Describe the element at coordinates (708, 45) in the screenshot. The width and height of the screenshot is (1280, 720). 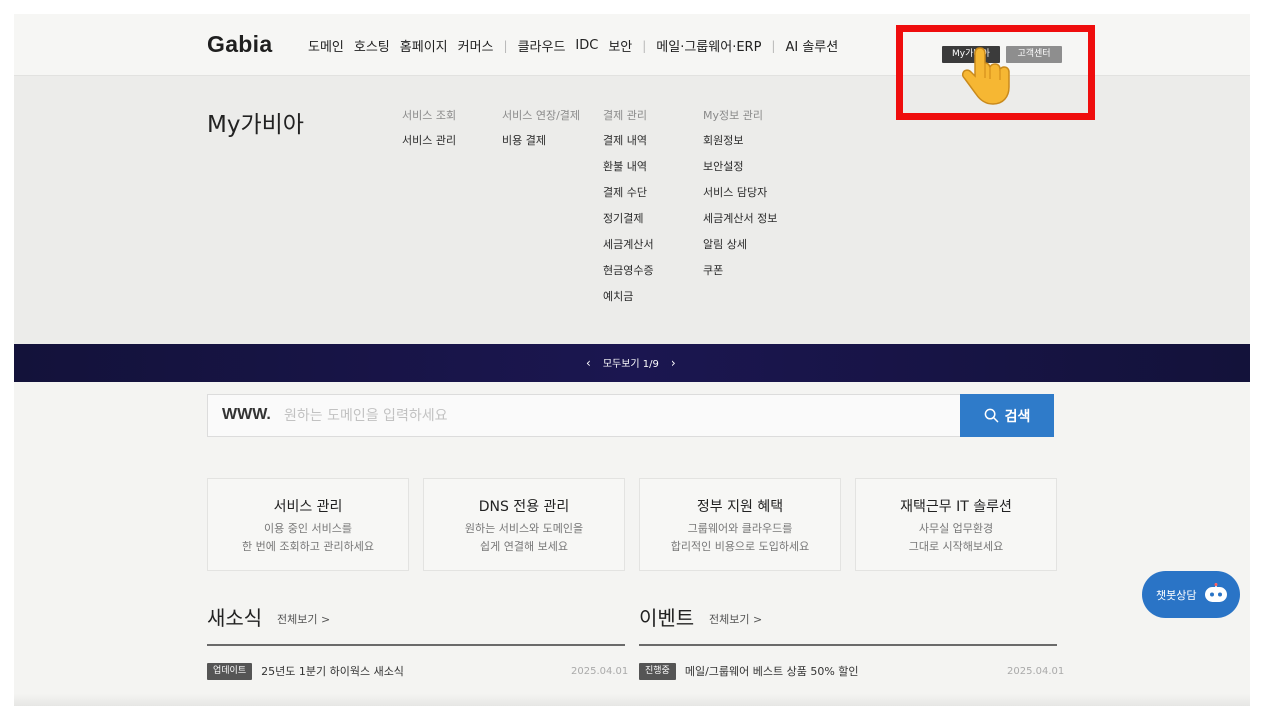
I see `nav-mail-groupware-erp: 메일·그룹웨어·ERP` at that location.